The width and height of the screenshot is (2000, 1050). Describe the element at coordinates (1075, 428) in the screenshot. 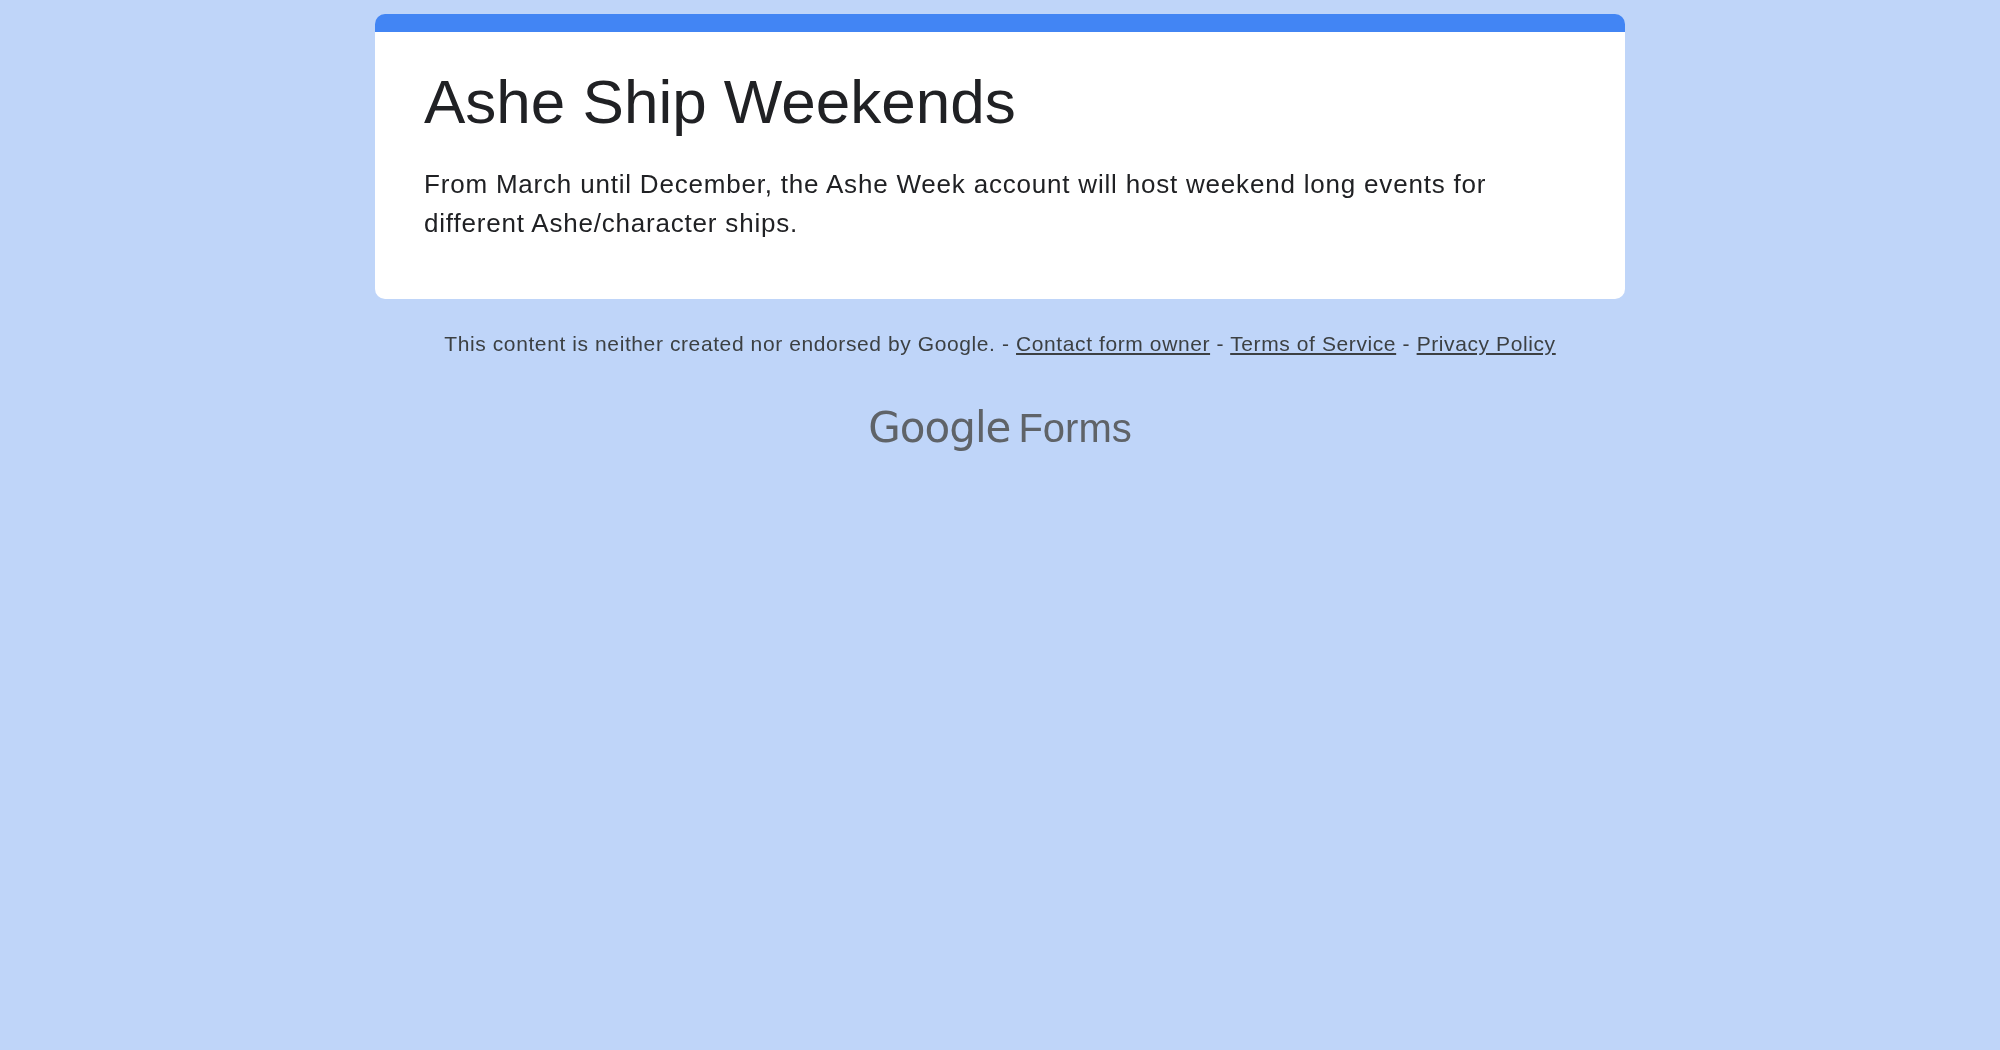

I see `product-name: Forms` at that location.